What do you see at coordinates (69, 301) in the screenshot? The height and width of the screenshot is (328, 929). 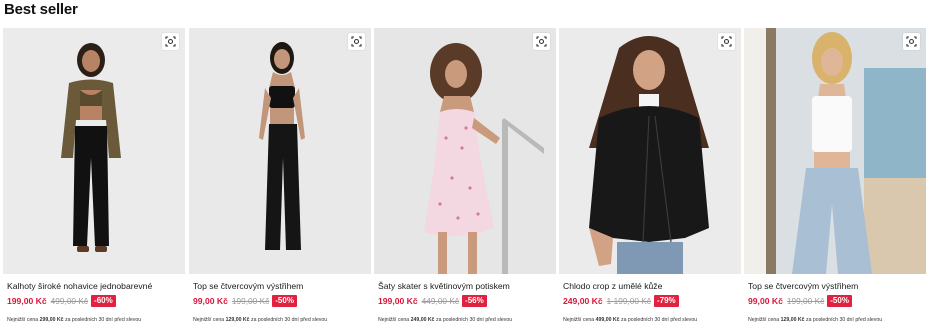 I see `original-price: 499,00 Kč` at bounding box center [69, 301].